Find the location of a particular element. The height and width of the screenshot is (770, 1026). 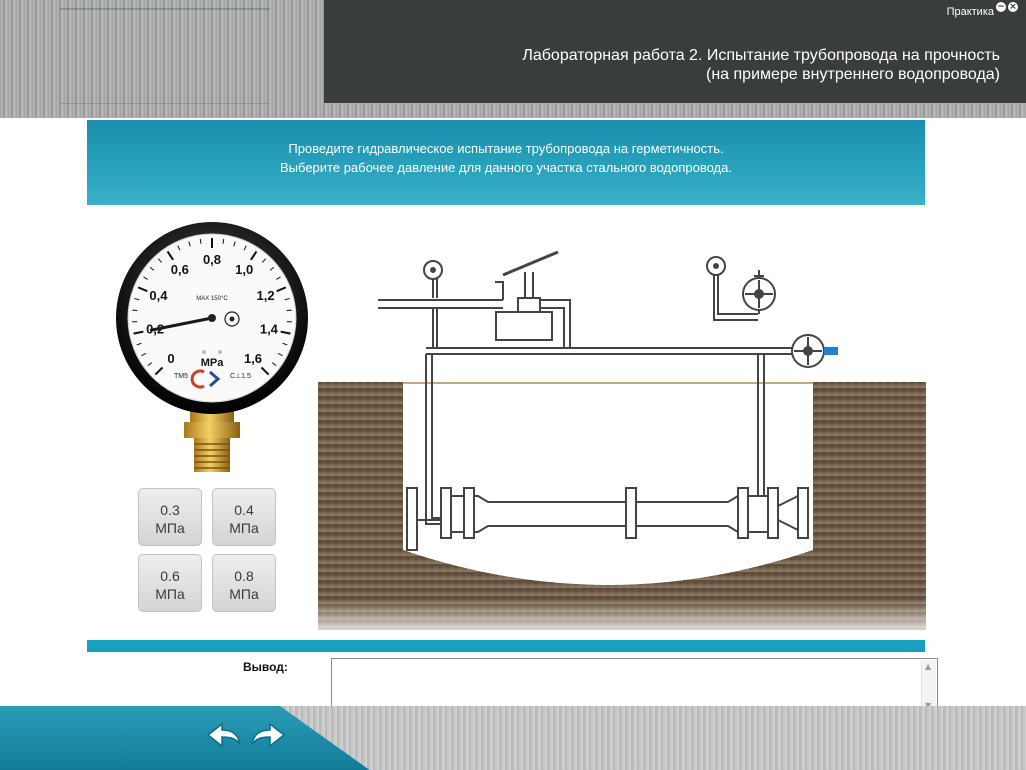

bottom-bar is located at coordinates (513, 738).